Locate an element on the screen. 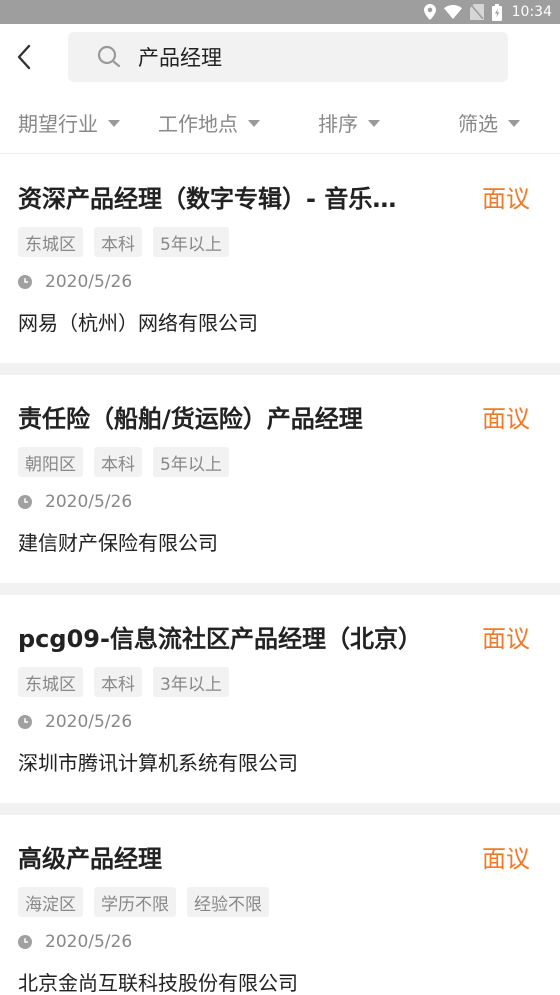  filter-screen: 筛选 is located at coordinates (489, 122).